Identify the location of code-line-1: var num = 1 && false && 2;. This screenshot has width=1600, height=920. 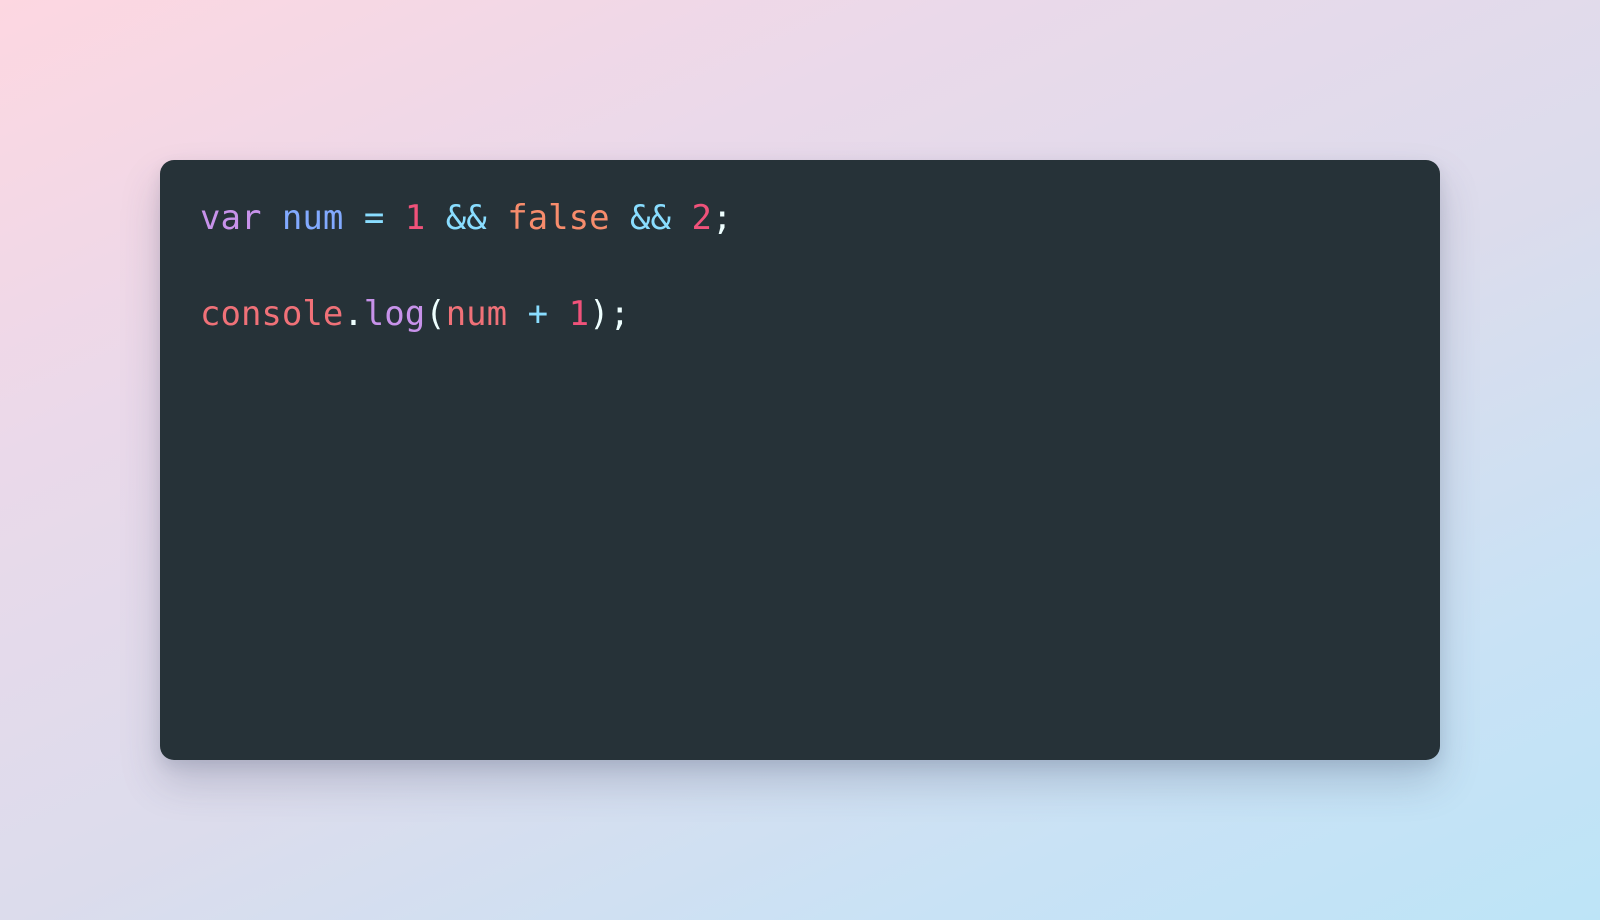
(800, 218).